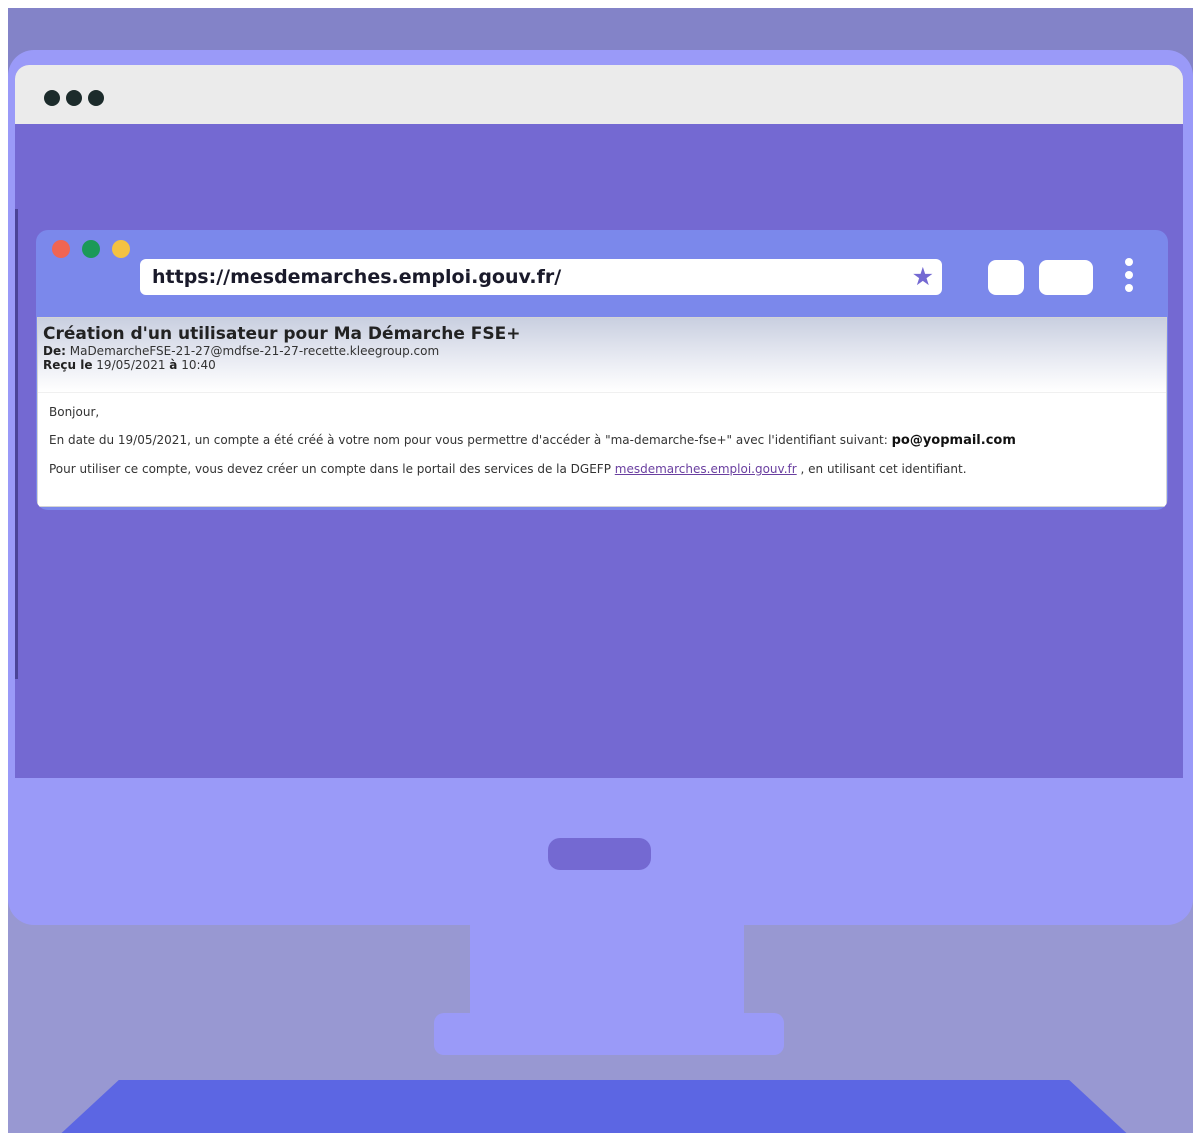  I want to click on traffic-lights, so click(91, 249).